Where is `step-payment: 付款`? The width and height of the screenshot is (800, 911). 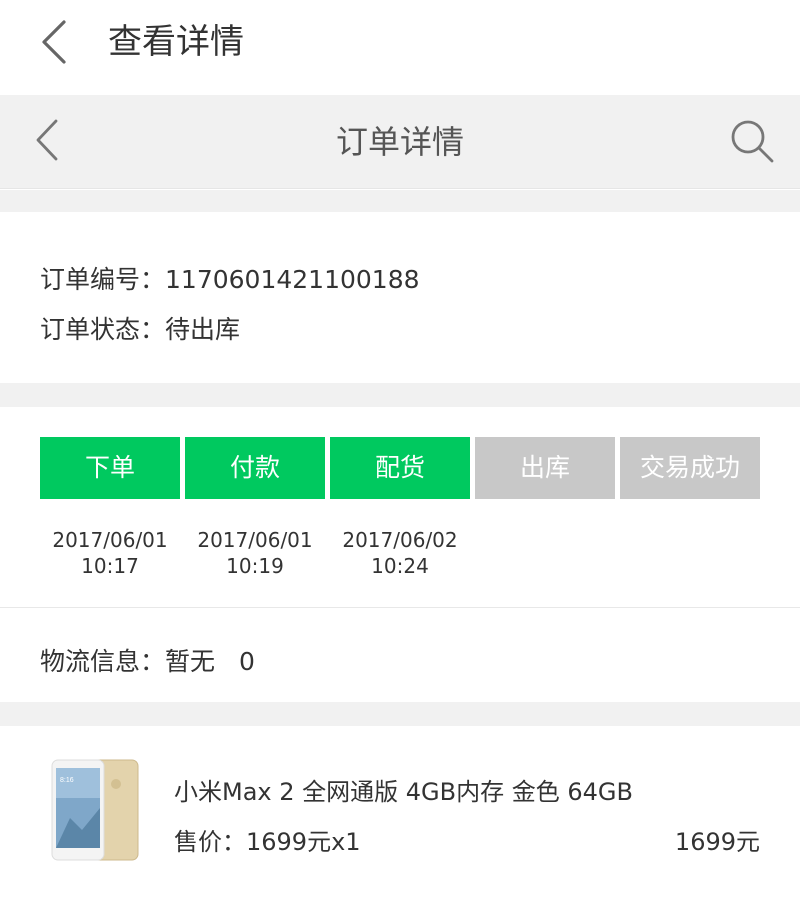 step-payment: 付款 is located at coordinates (255, 468).